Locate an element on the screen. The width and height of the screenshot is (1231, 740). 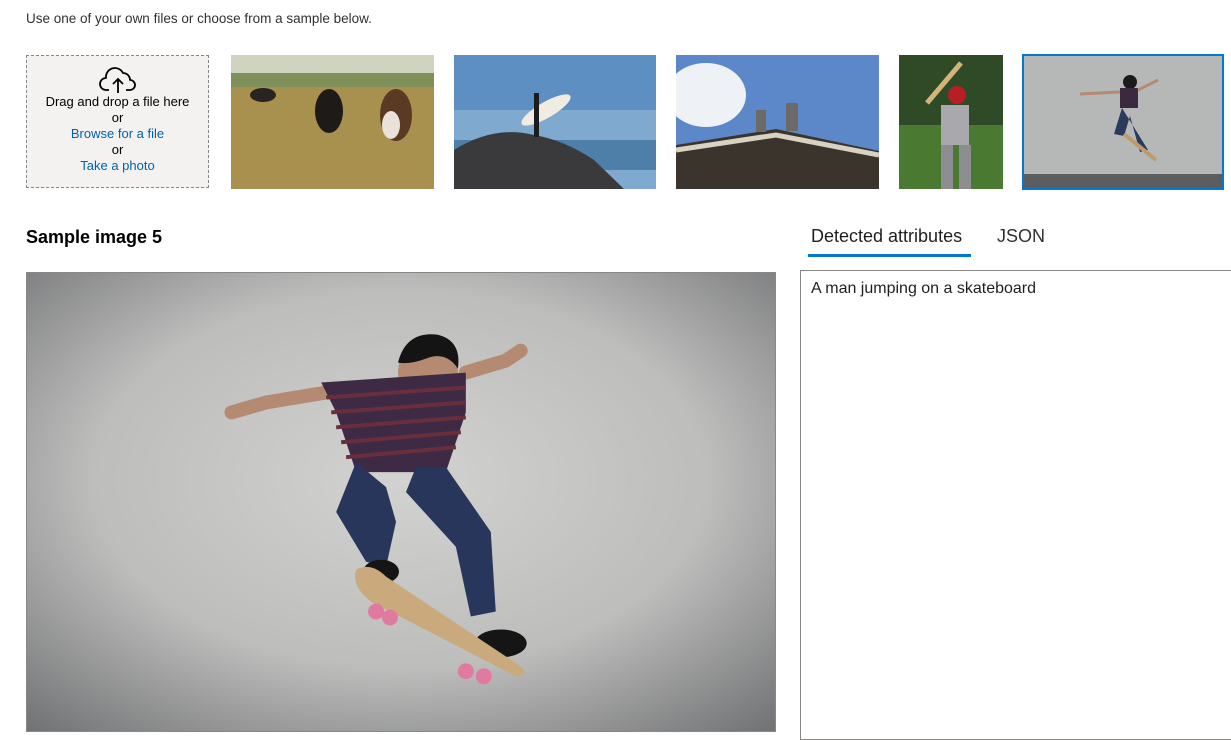
sample-thumbnail-baseball is located at coordinates (951, 122).